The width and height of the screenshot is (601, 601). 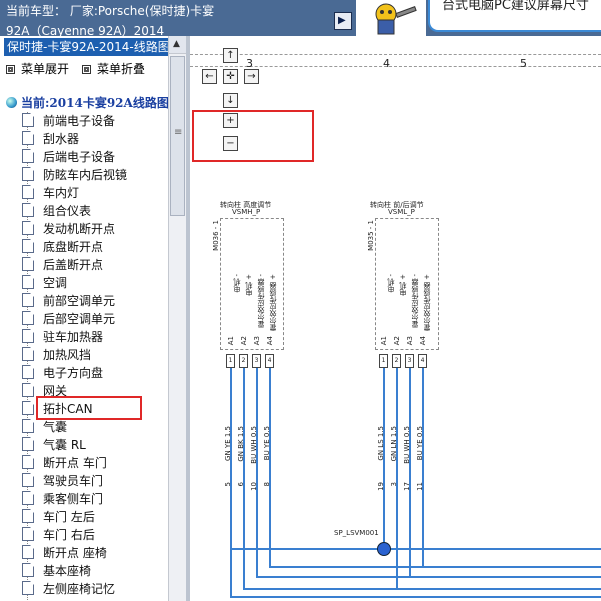 I want to click on wire-number: 3, so click(x=394, y=484).